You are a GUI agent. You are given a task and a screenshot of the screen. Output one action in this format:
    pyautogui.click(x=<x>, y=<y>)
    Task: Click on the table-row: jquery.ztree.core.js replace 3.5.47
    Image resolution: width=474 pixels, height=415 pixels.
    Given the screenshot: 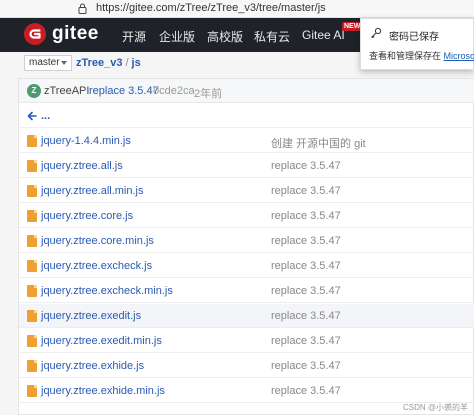 What is the action you would take?
    pyautogui.click(x=246, y=216)
    